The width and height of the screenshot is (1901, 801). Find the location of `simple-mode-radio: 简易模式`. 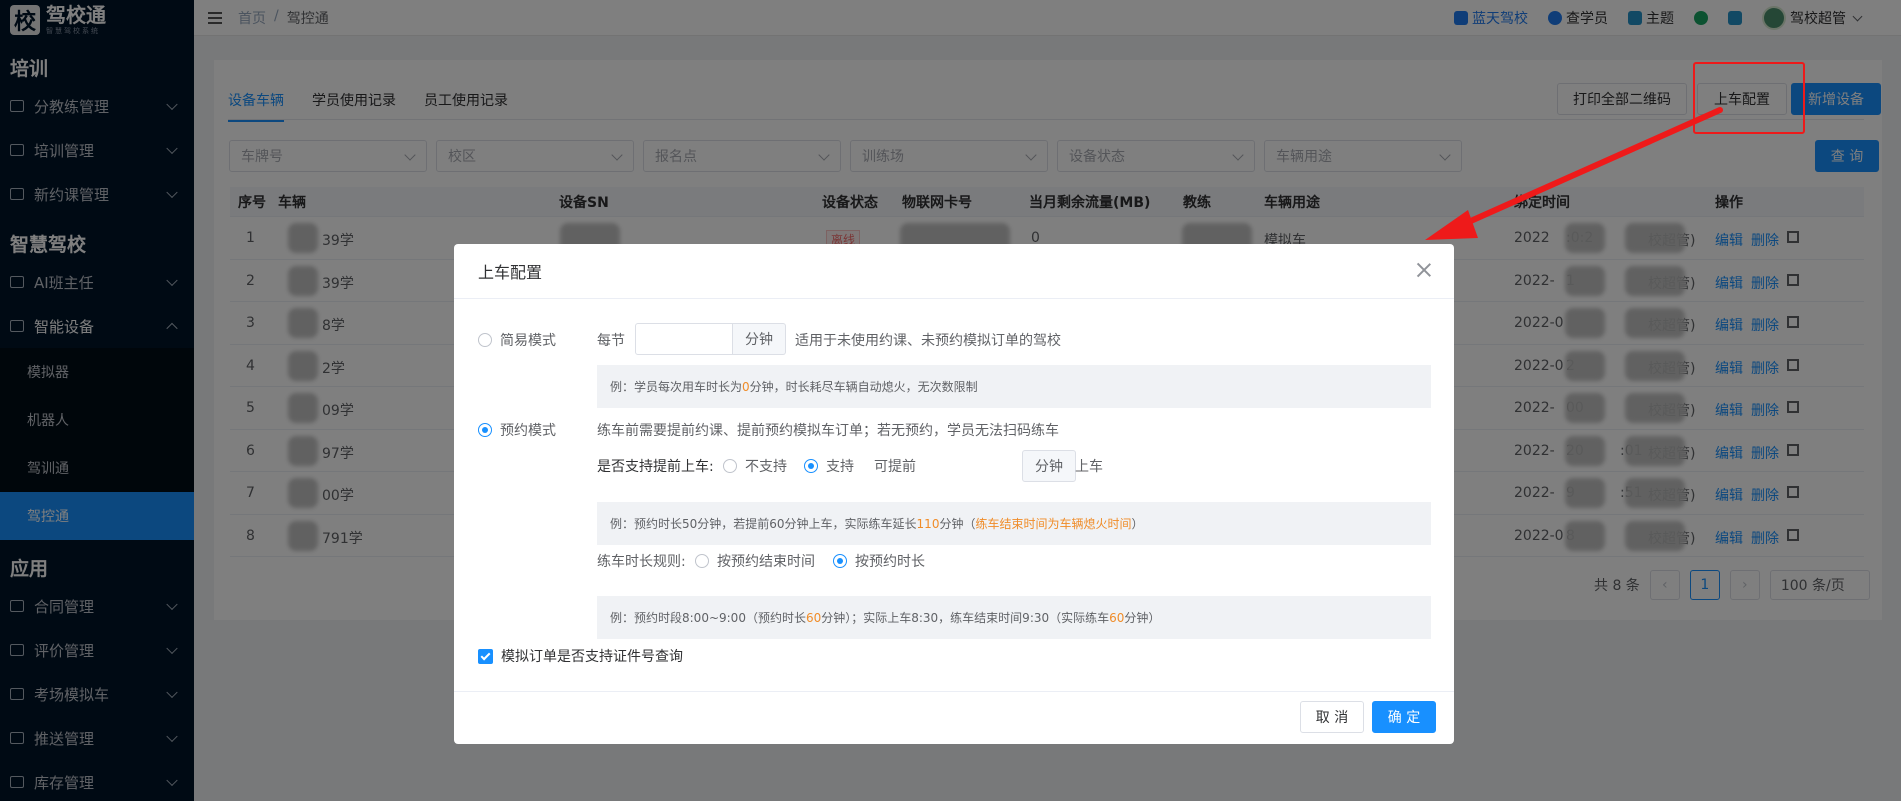

simple-mode-radio: 简易模式 is located at coordinates (517, 340).